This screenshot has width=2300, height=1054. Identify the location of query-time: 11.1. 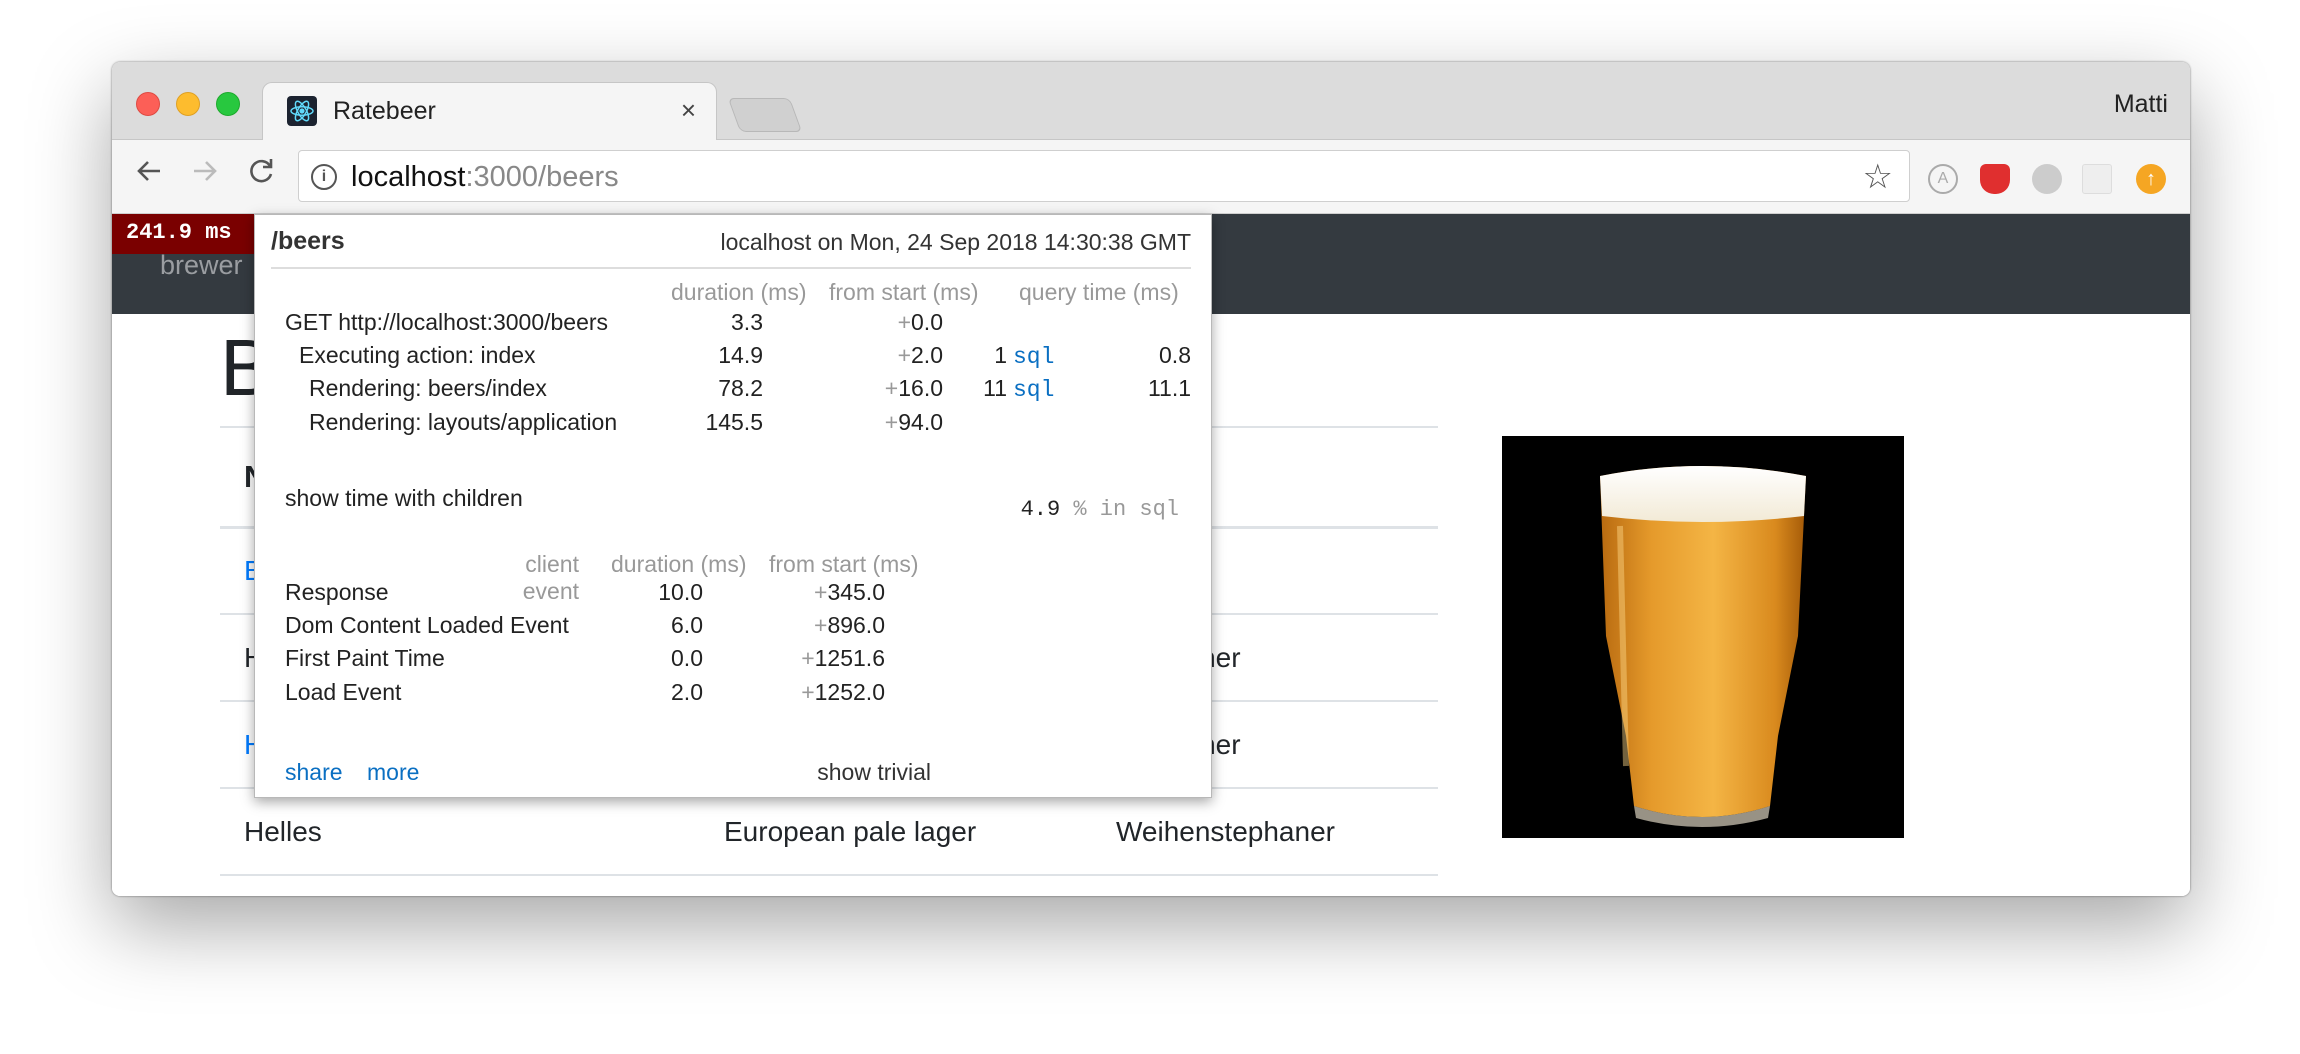
(1169, 388).